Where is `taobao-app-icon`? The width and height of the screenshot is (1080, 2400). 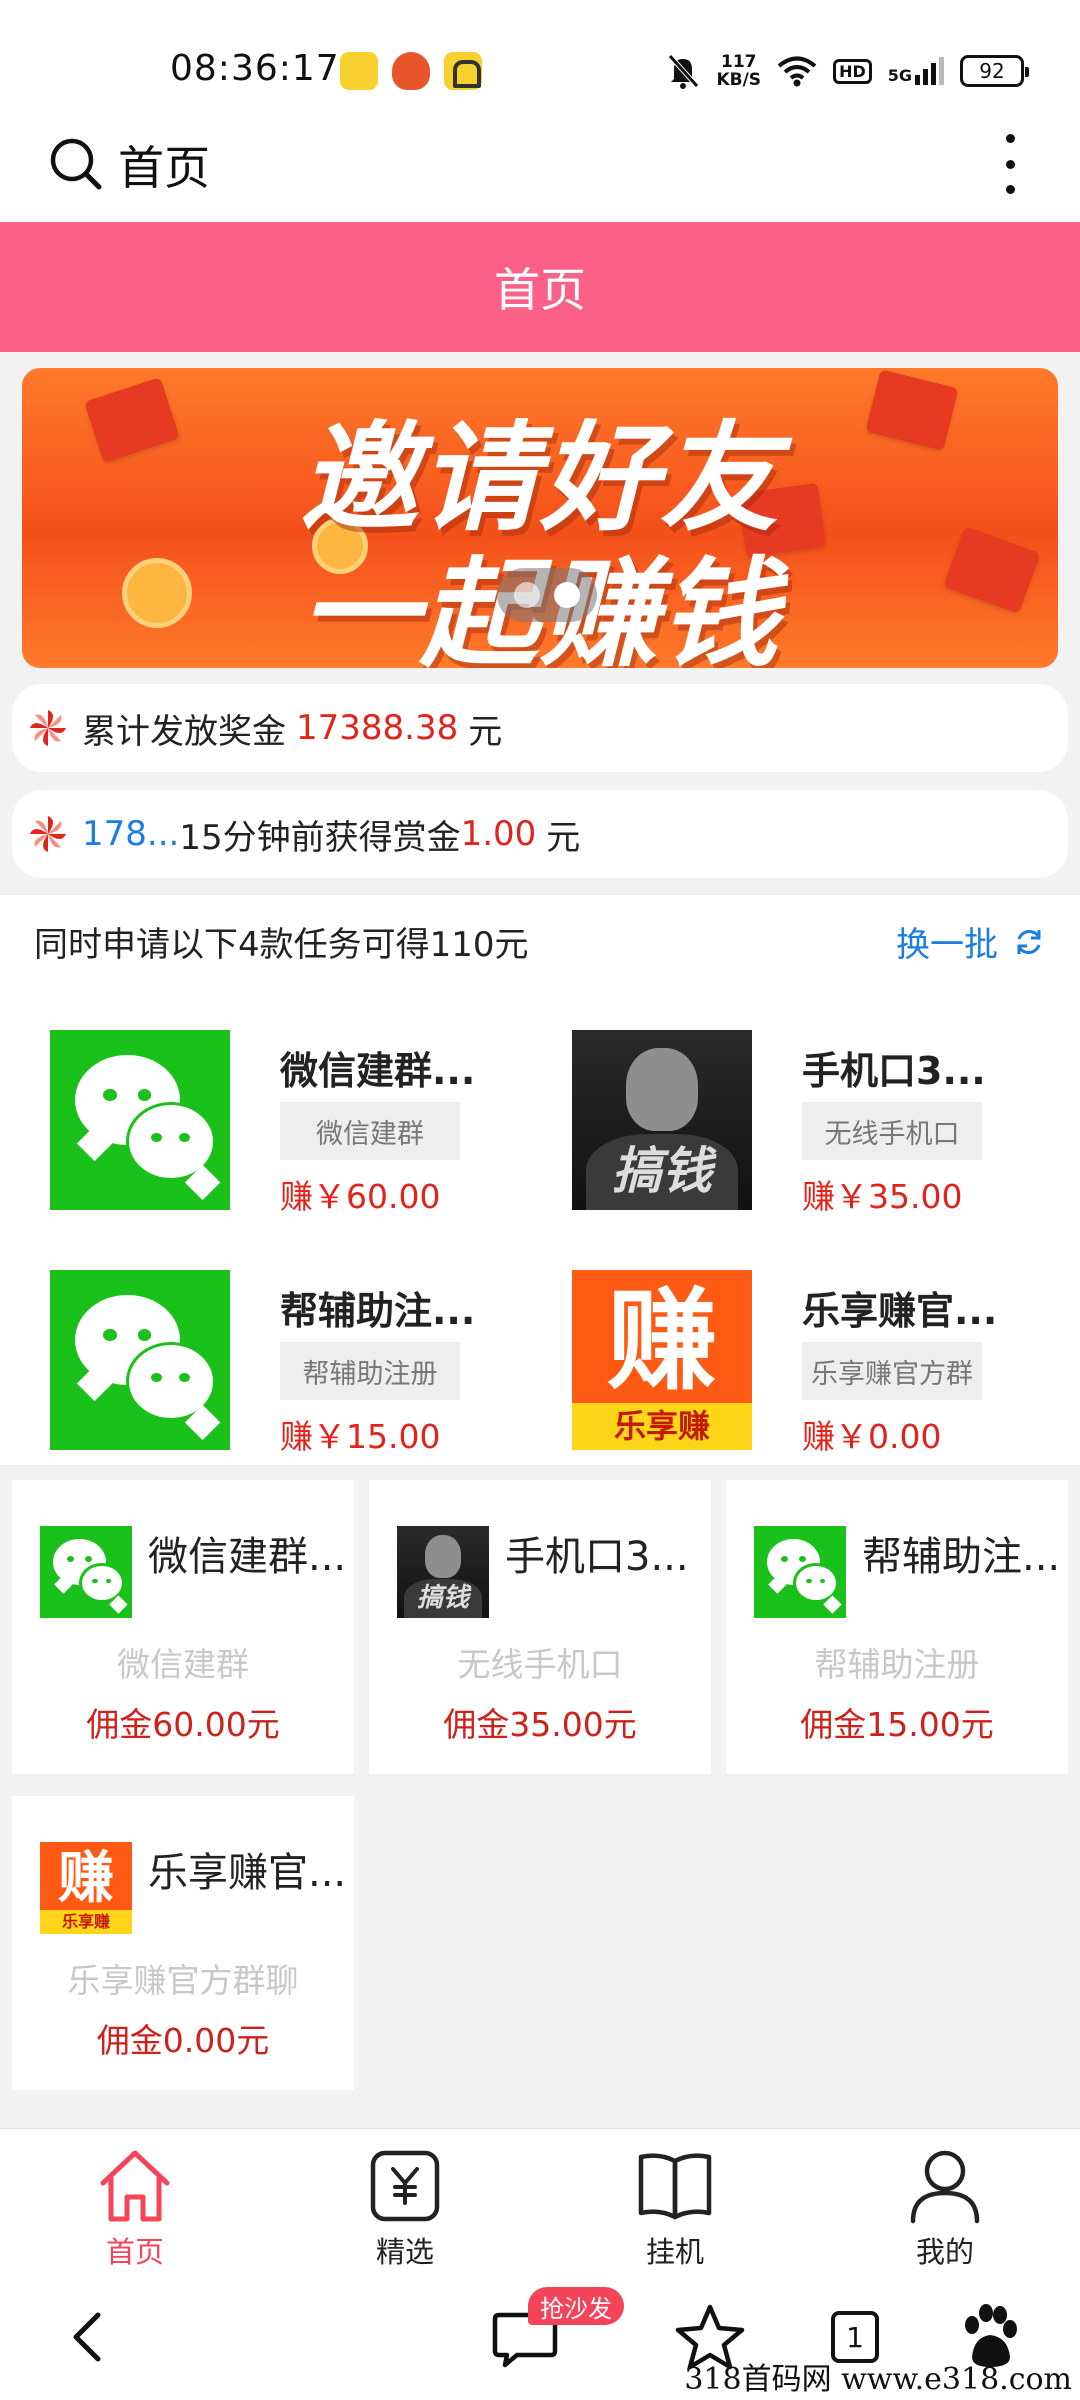 taobao-app-icon is located at coordinates (411, 71).